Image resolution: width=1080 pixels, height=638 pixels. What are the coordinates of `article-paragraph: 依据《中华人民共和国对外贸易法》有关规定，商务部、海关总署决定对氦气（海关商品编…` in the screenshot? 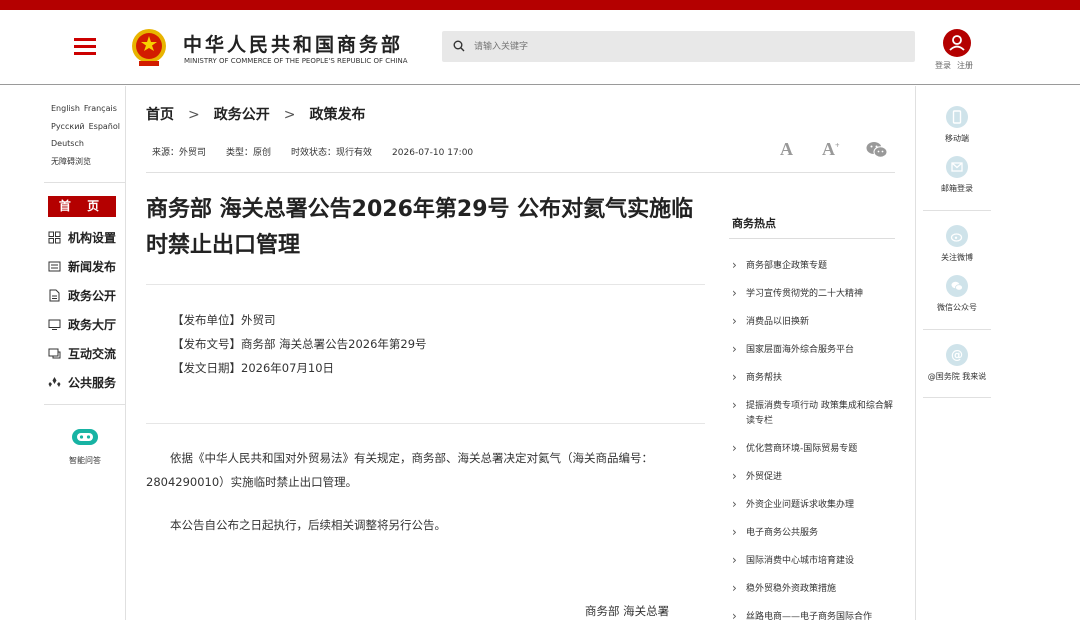 It's located at (399, 470).